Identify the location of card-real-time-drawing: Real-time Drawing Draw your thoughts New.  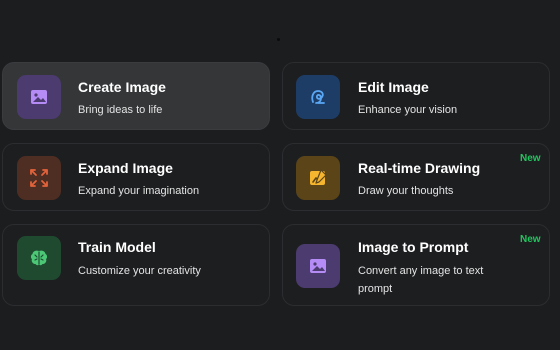
(416, 177).